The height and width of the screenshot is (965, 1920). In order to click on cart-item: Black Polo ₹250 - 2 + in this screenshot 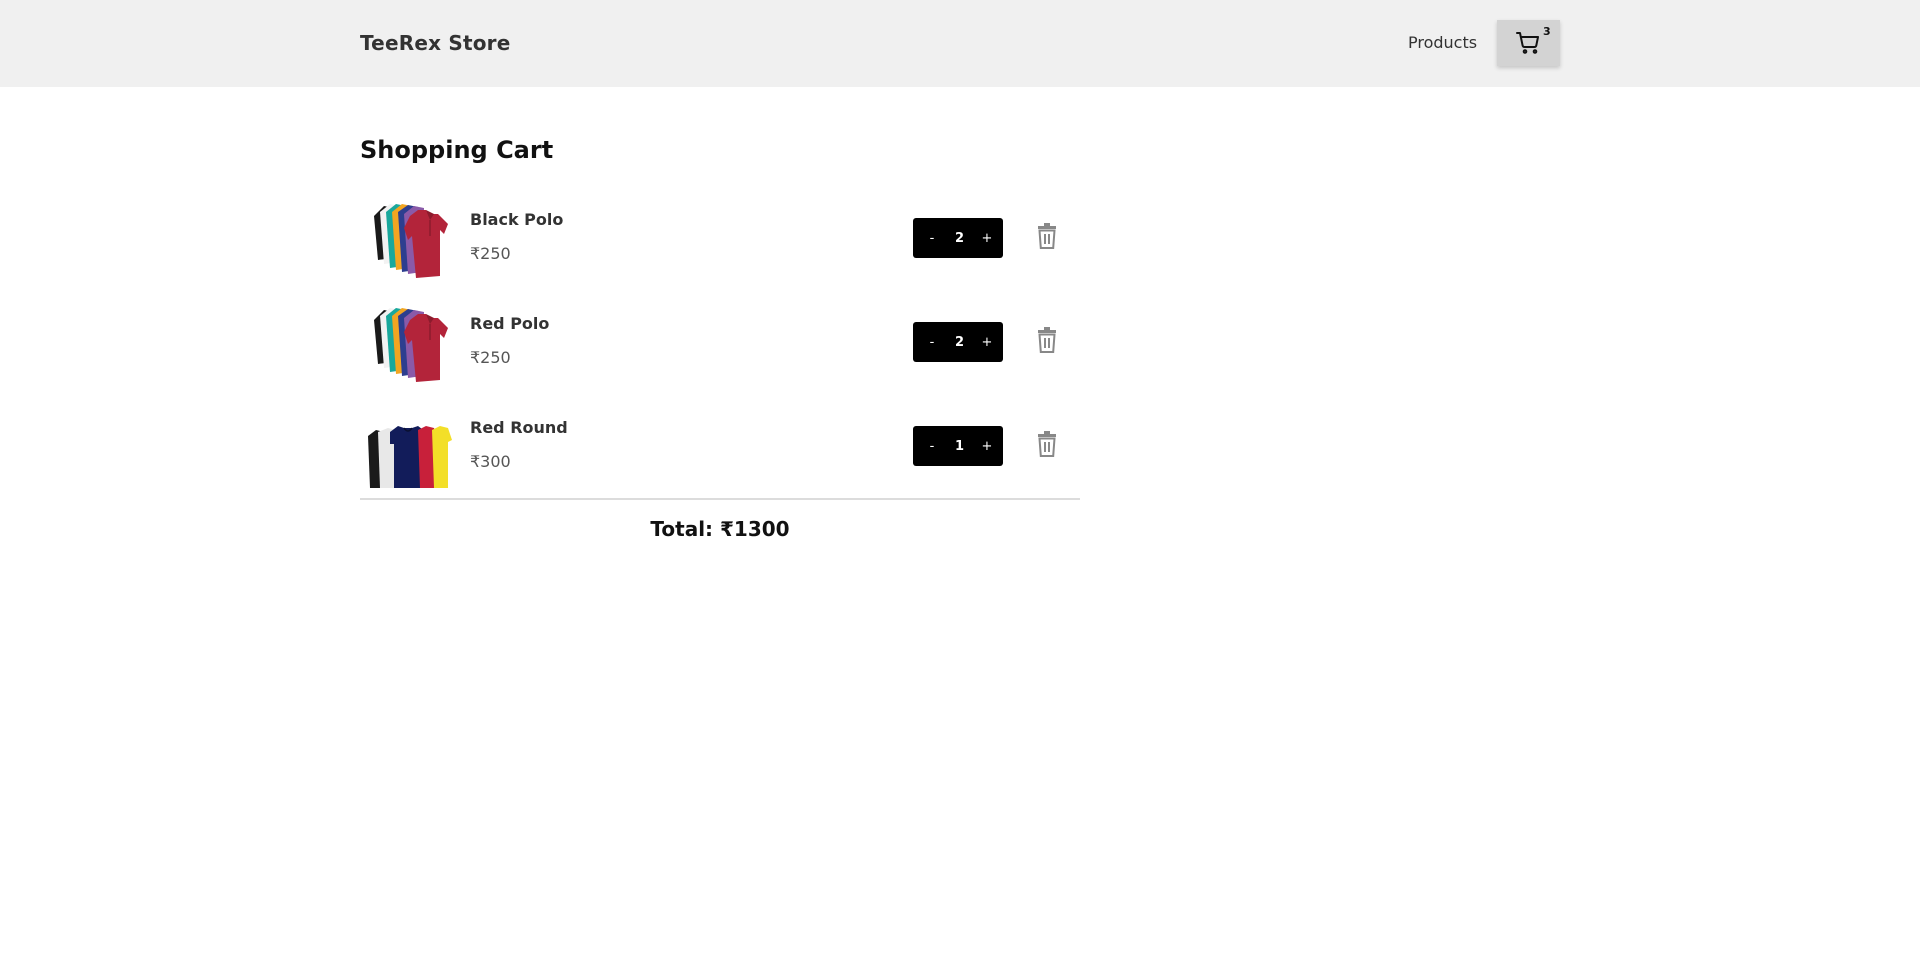, I will do `click(720, 240)`.